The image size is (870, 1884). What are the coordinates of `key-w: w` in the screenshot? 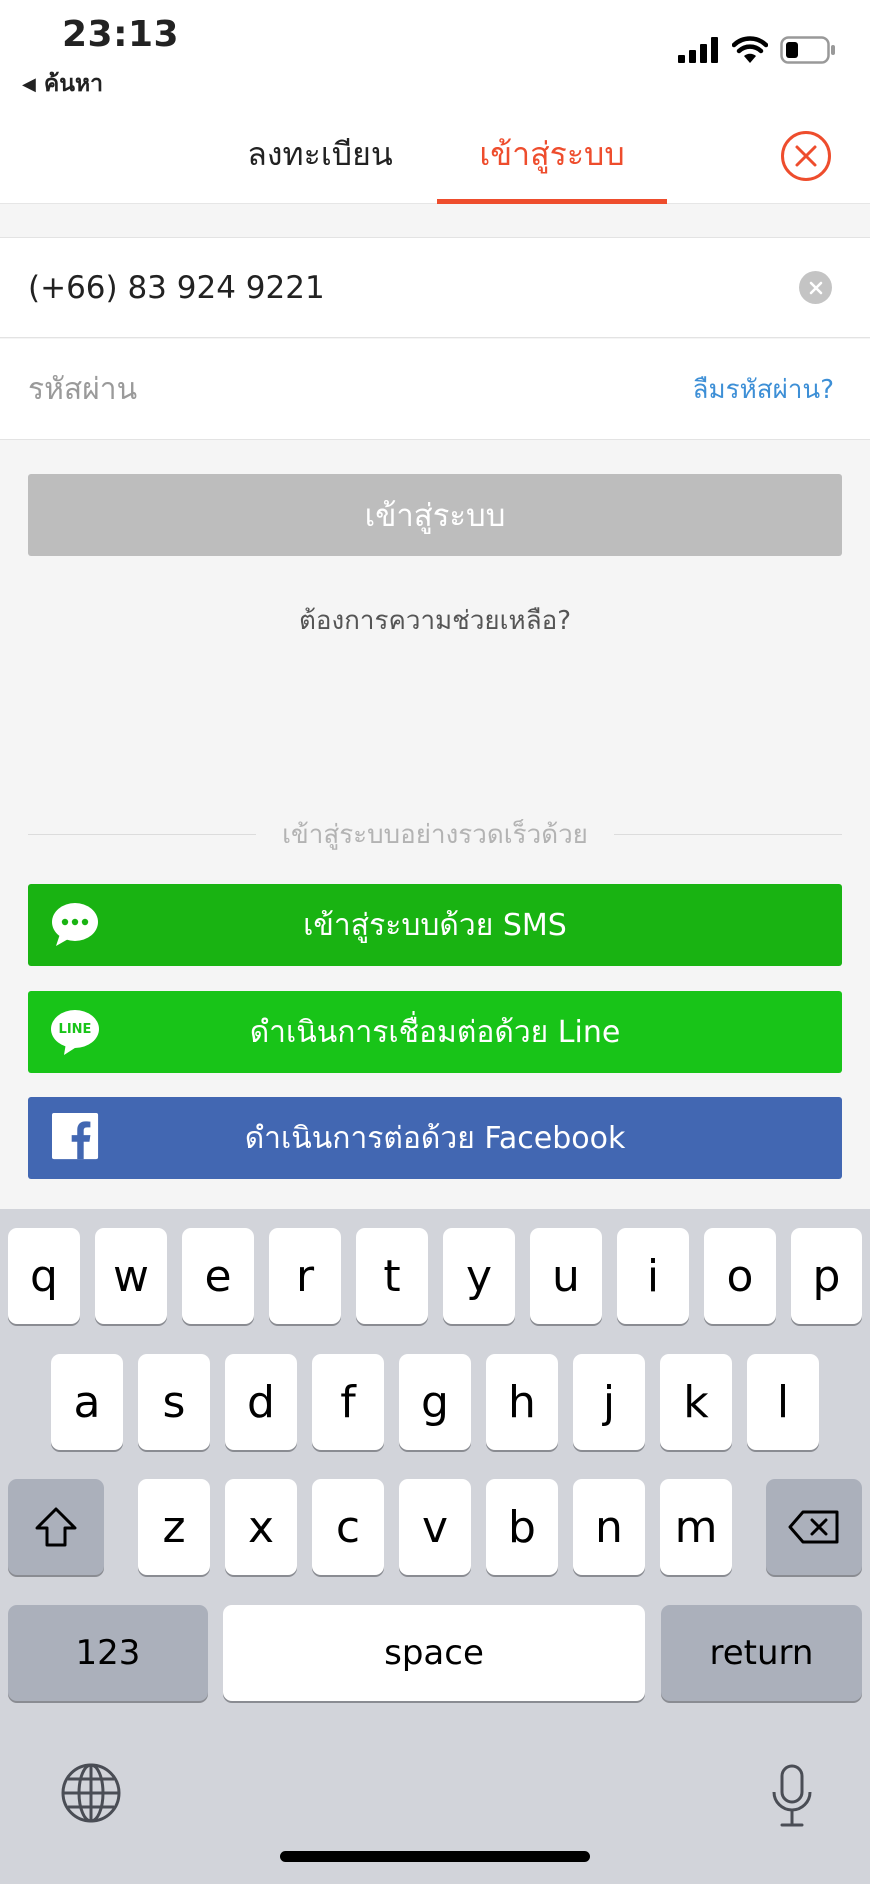 It's located at (131, 1276).